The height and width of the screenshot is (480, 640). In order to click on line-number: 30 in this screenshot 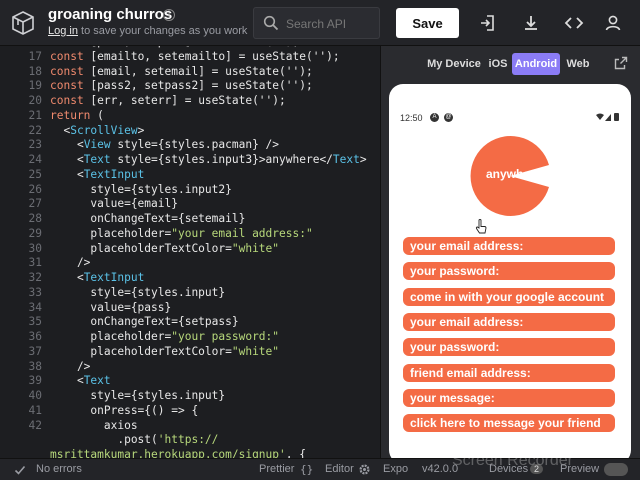, I will do `click(35, 248)`.